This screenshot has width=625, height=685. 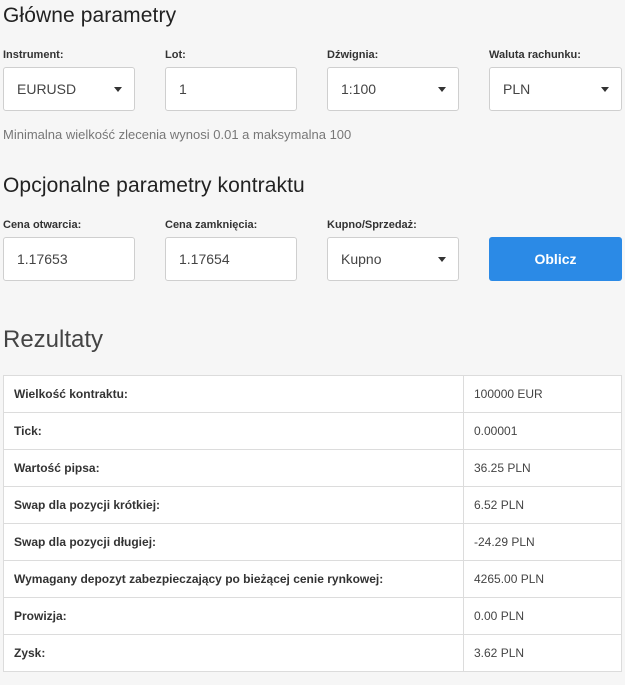 What do you see at coordinates (42, 225) in the screenshot?
I see `open-price-label: Cena otwarcia:` at bounding box center [42, 225].